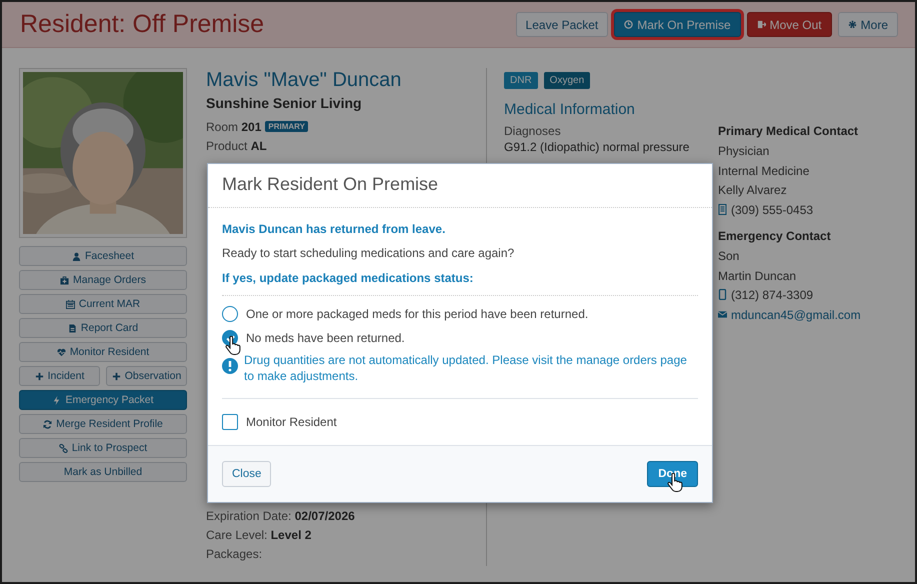 This screenshot has height=584, width=917. Describe the element at coordinates (103, 328) in the screenshot. I see `sidebar-button: Report Card` at that location.